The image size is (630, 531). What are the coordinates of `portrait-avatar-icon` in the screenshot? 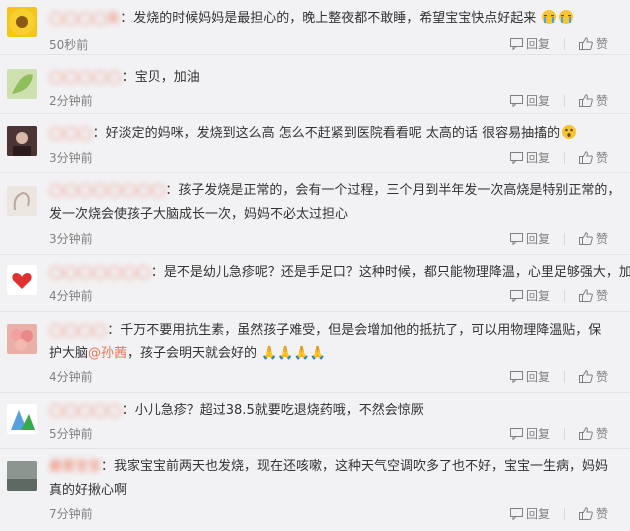 It's located at (22, 141).